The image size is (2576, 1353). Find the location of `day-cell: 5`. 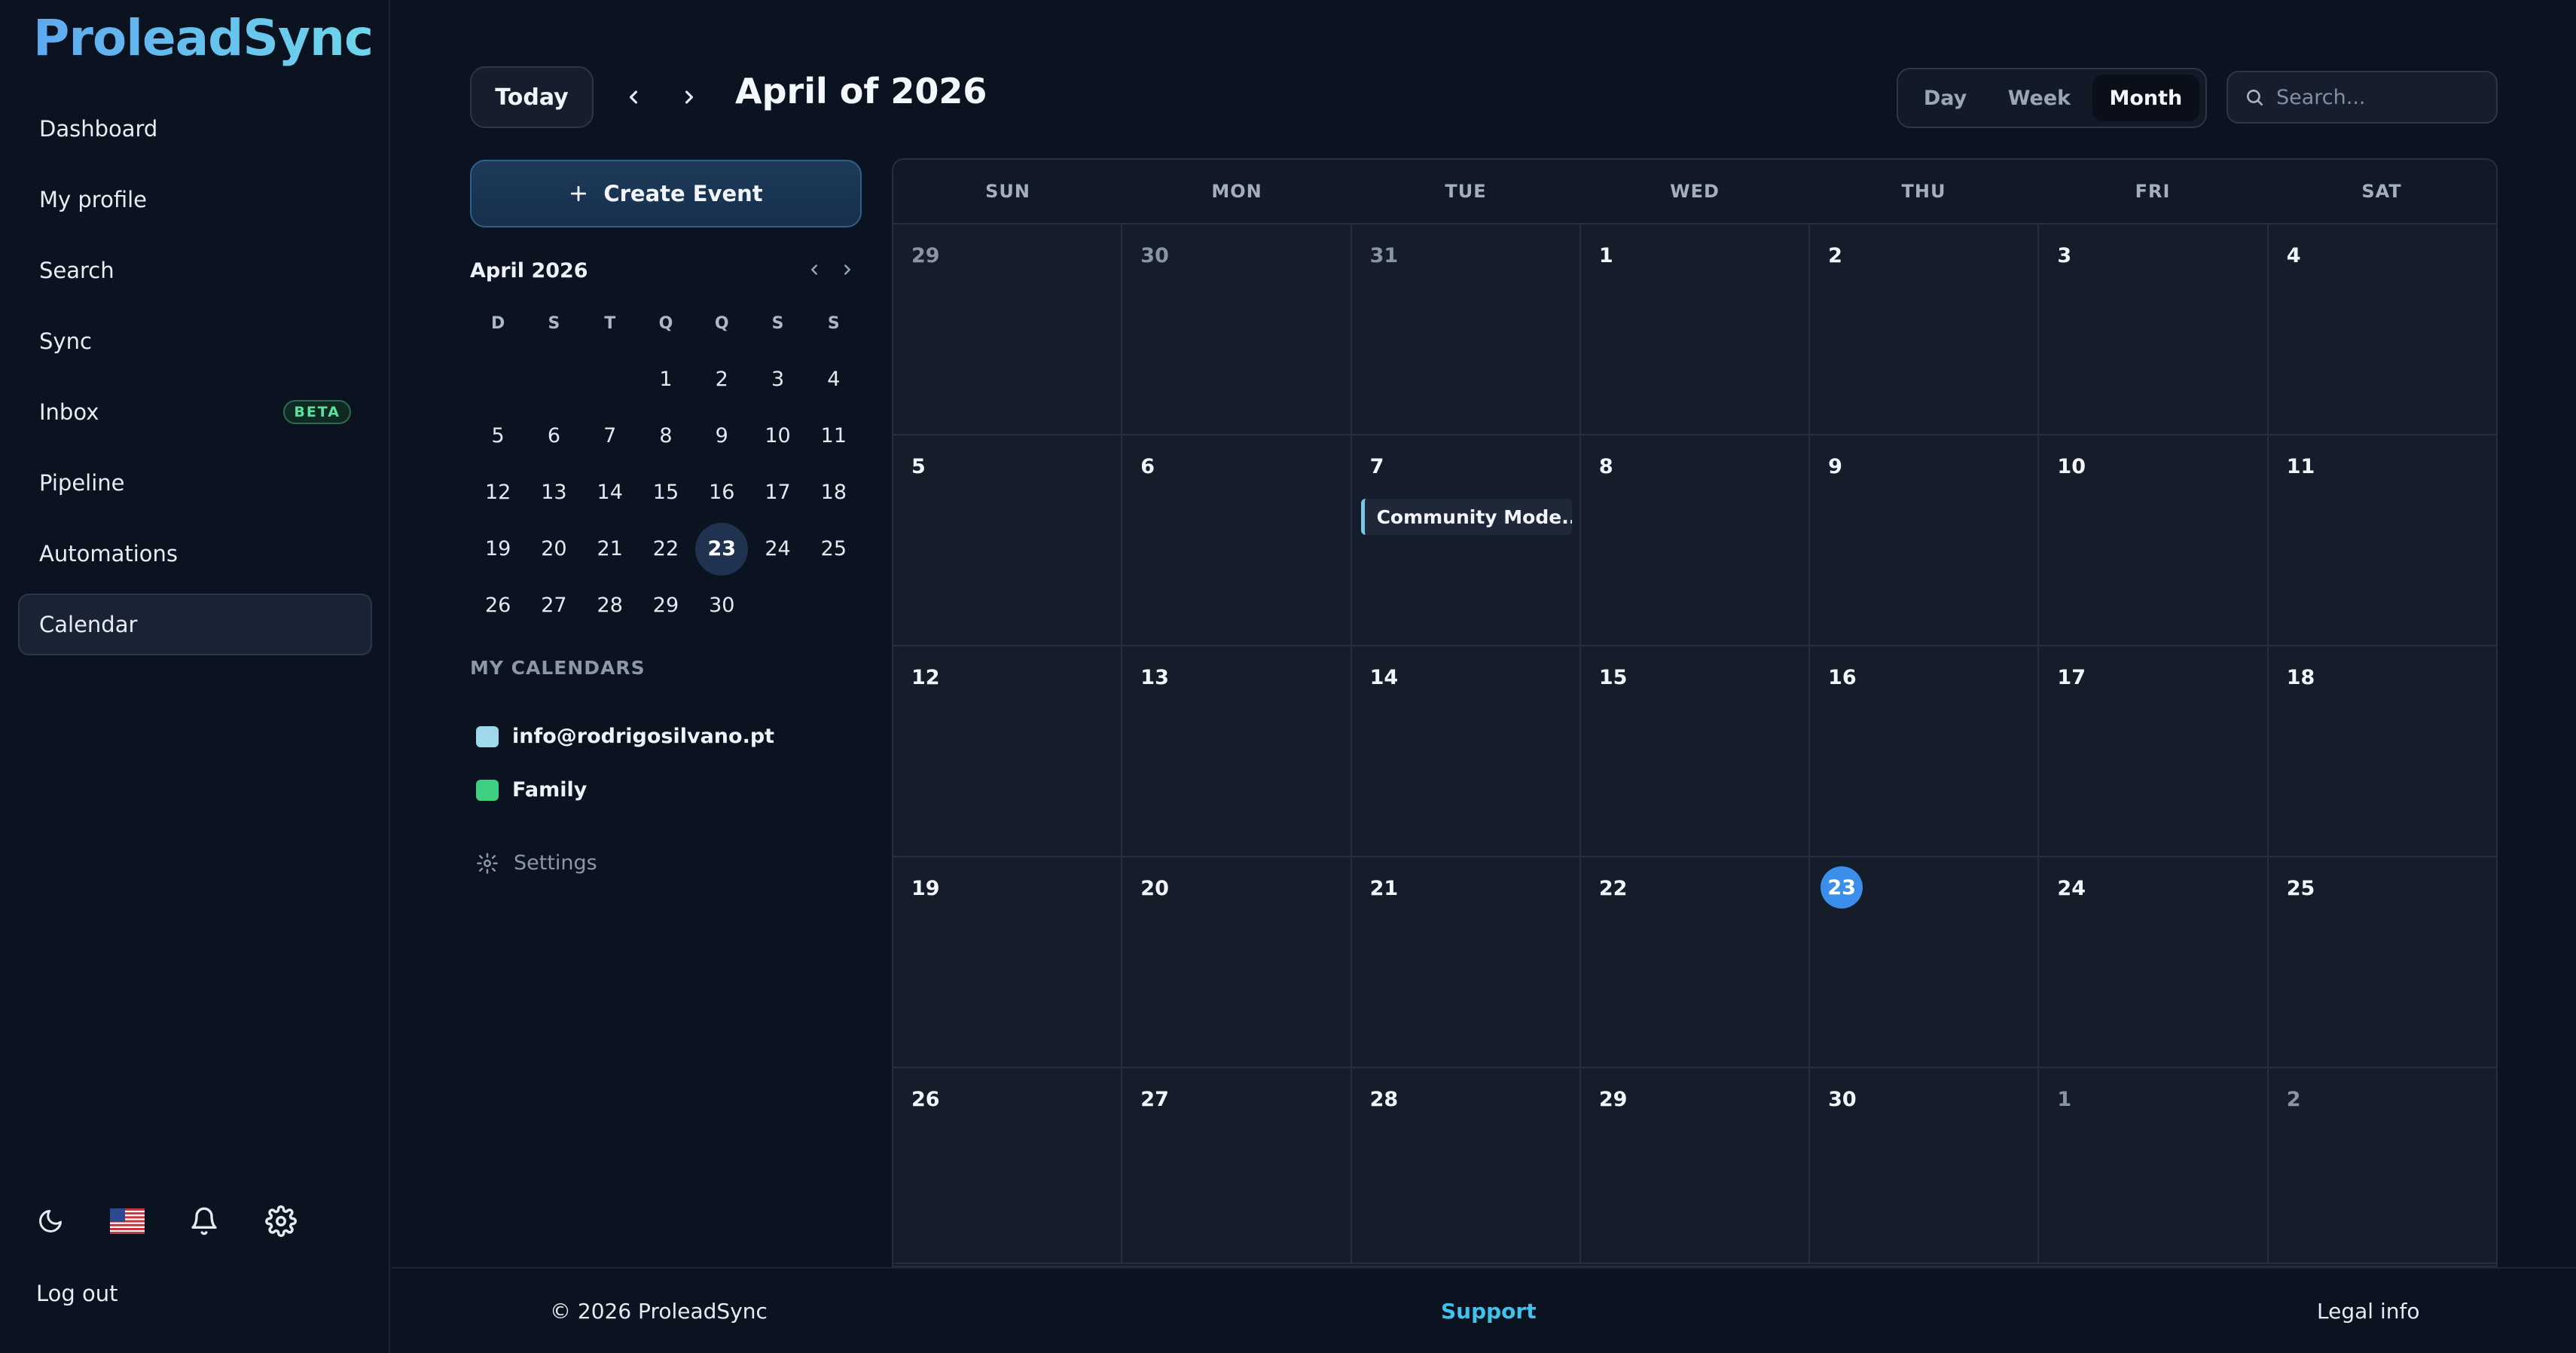

day-cell: 5 is located at coordinates (1008, 540).